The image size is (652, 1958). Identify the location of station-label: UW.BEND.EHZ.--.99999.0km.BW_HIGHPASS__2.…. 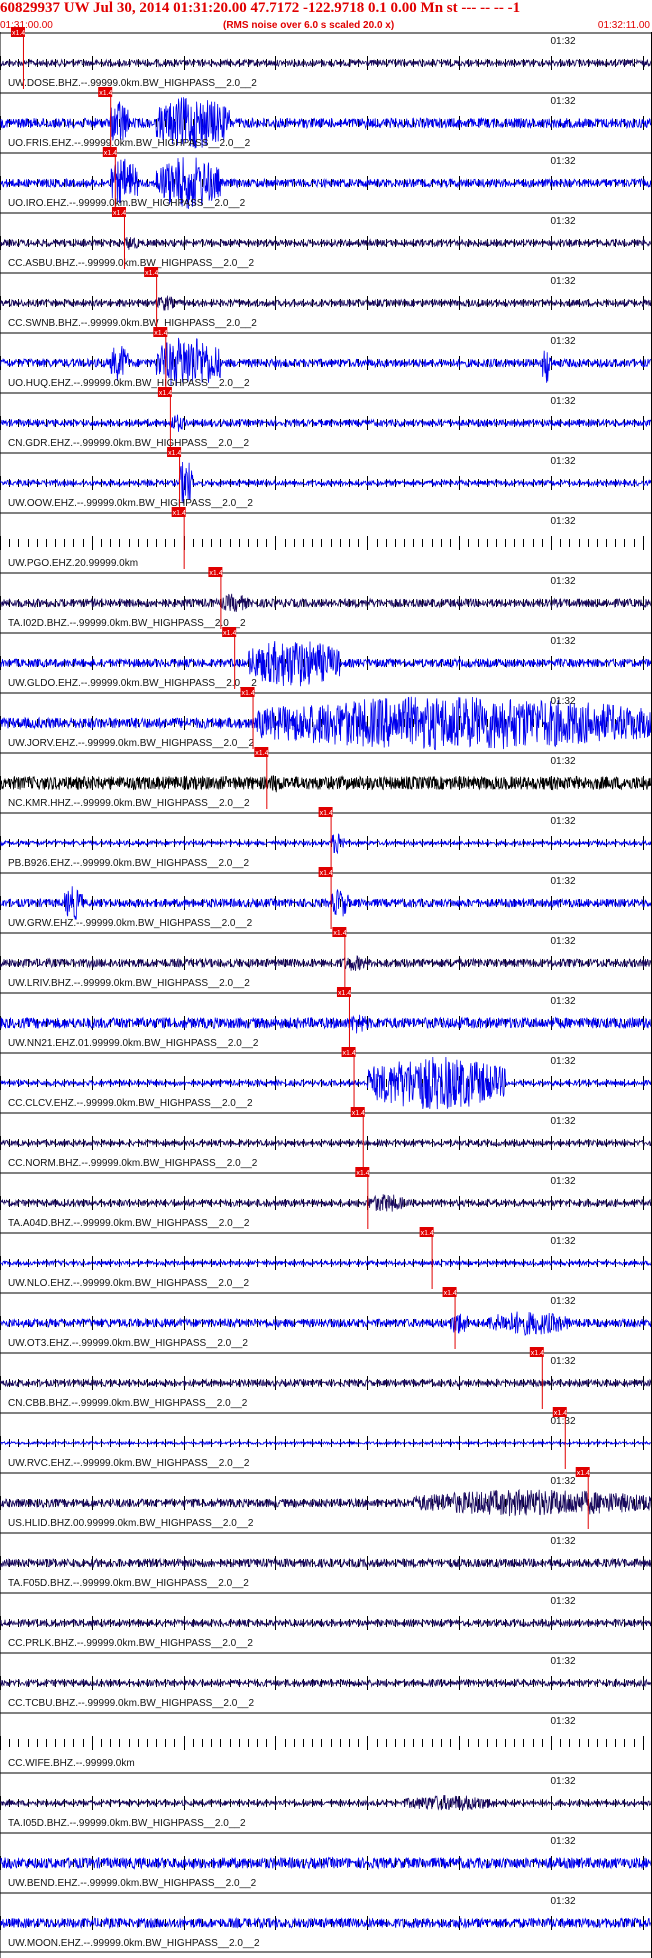
(132, 1883).